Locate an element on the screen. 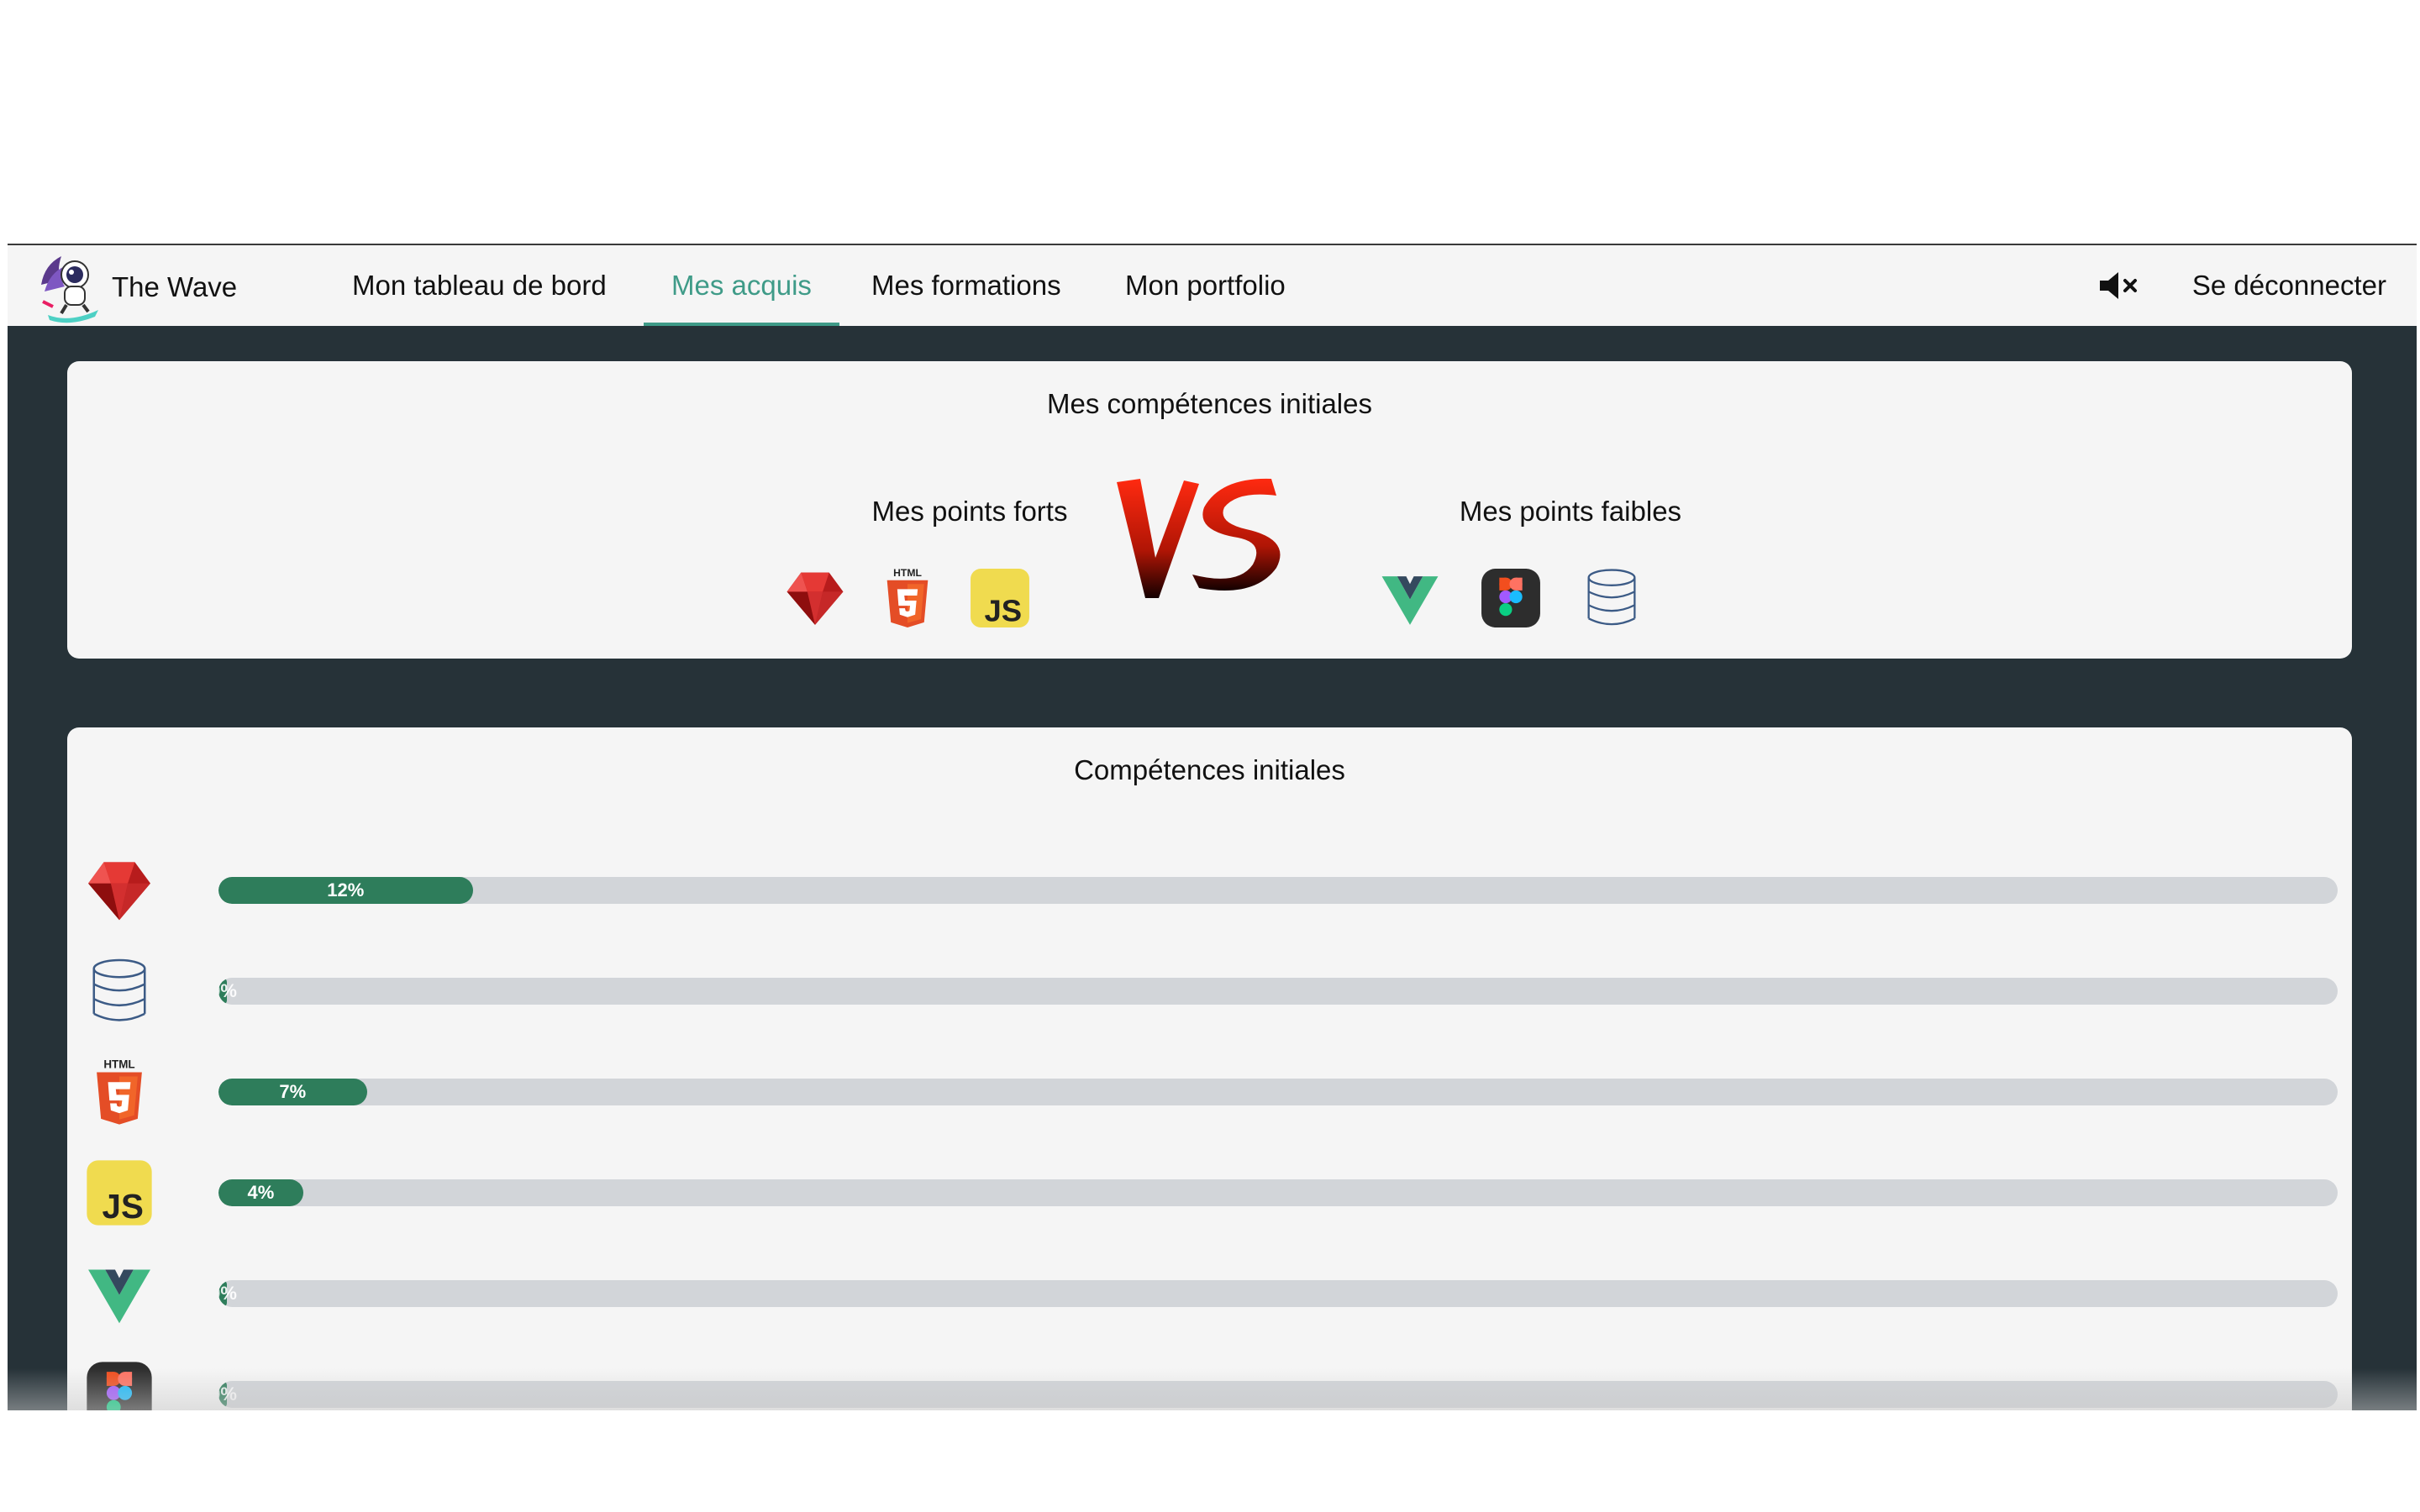  skill-progress-label: 4% is located at coordinates (261, 1192).